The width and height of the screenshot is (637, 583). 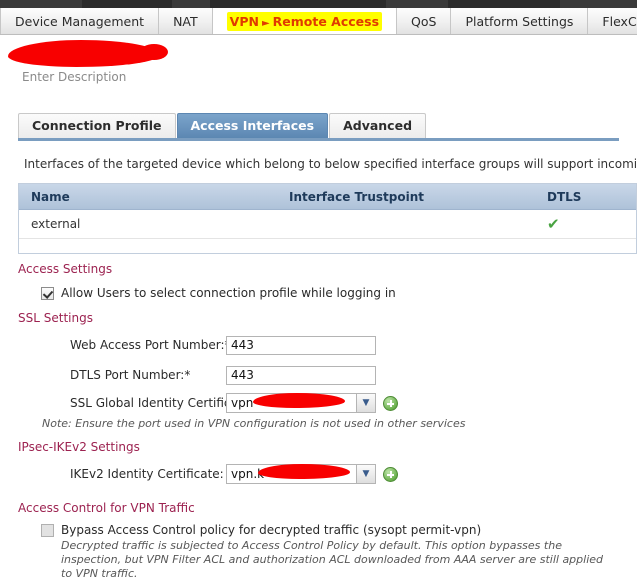 What do you see at coordinates (162, 403) in the screenshot?
I see `ssl-identity-certificate-label: SSL Global Identity Certificate:` at bounding box center [162, 403].